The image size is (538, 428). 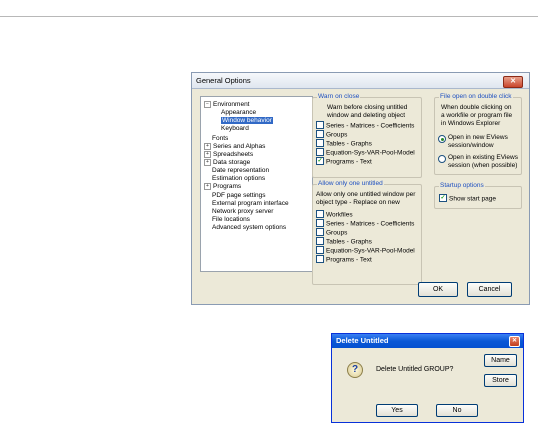 What do you see at coordinates (442, 139) in the screenshot?
I see `radio-selected-icon` at bounding box center [442, 139].